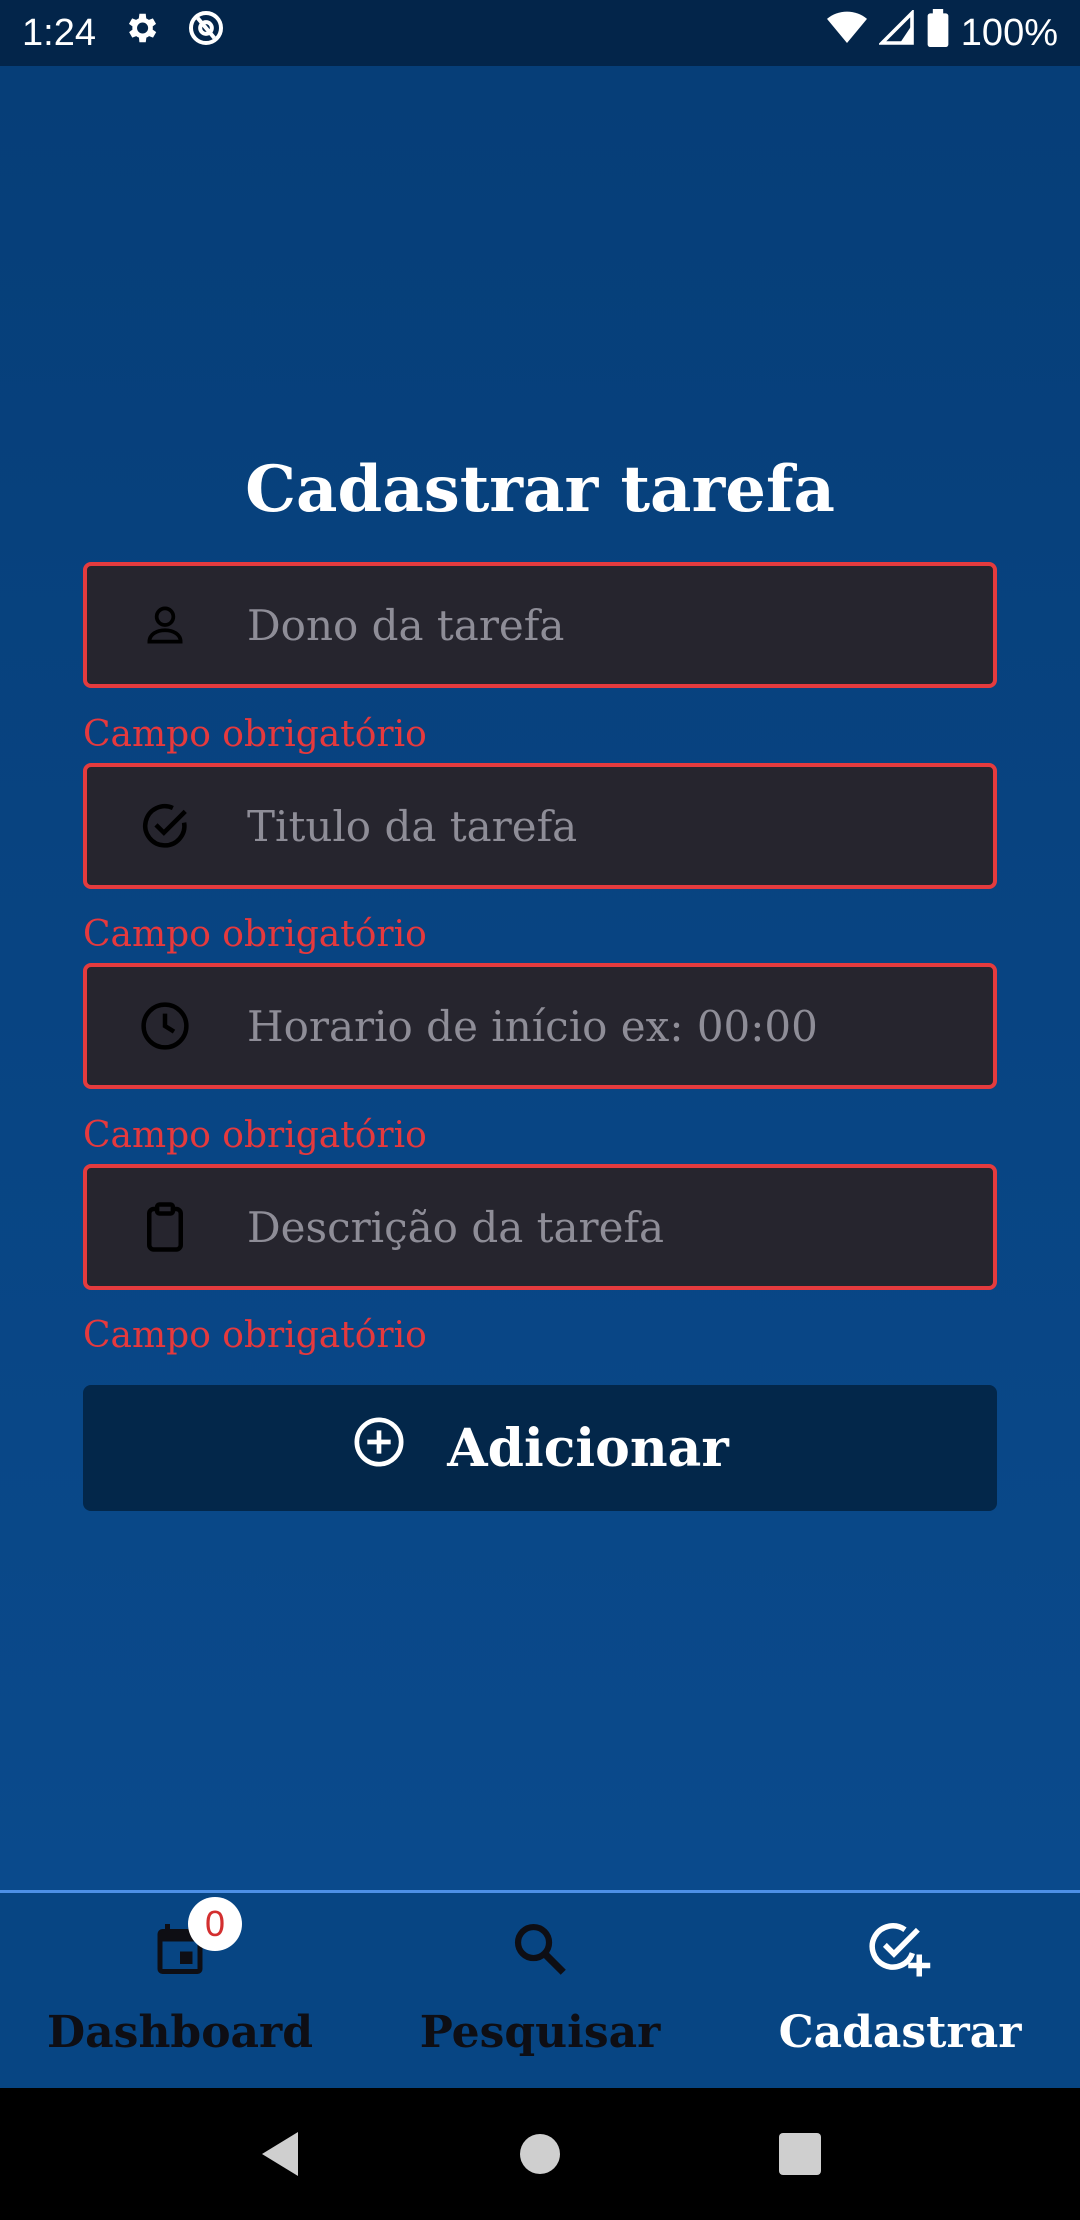  I want to click on calendar-icon: 0, so click(193, 1941).